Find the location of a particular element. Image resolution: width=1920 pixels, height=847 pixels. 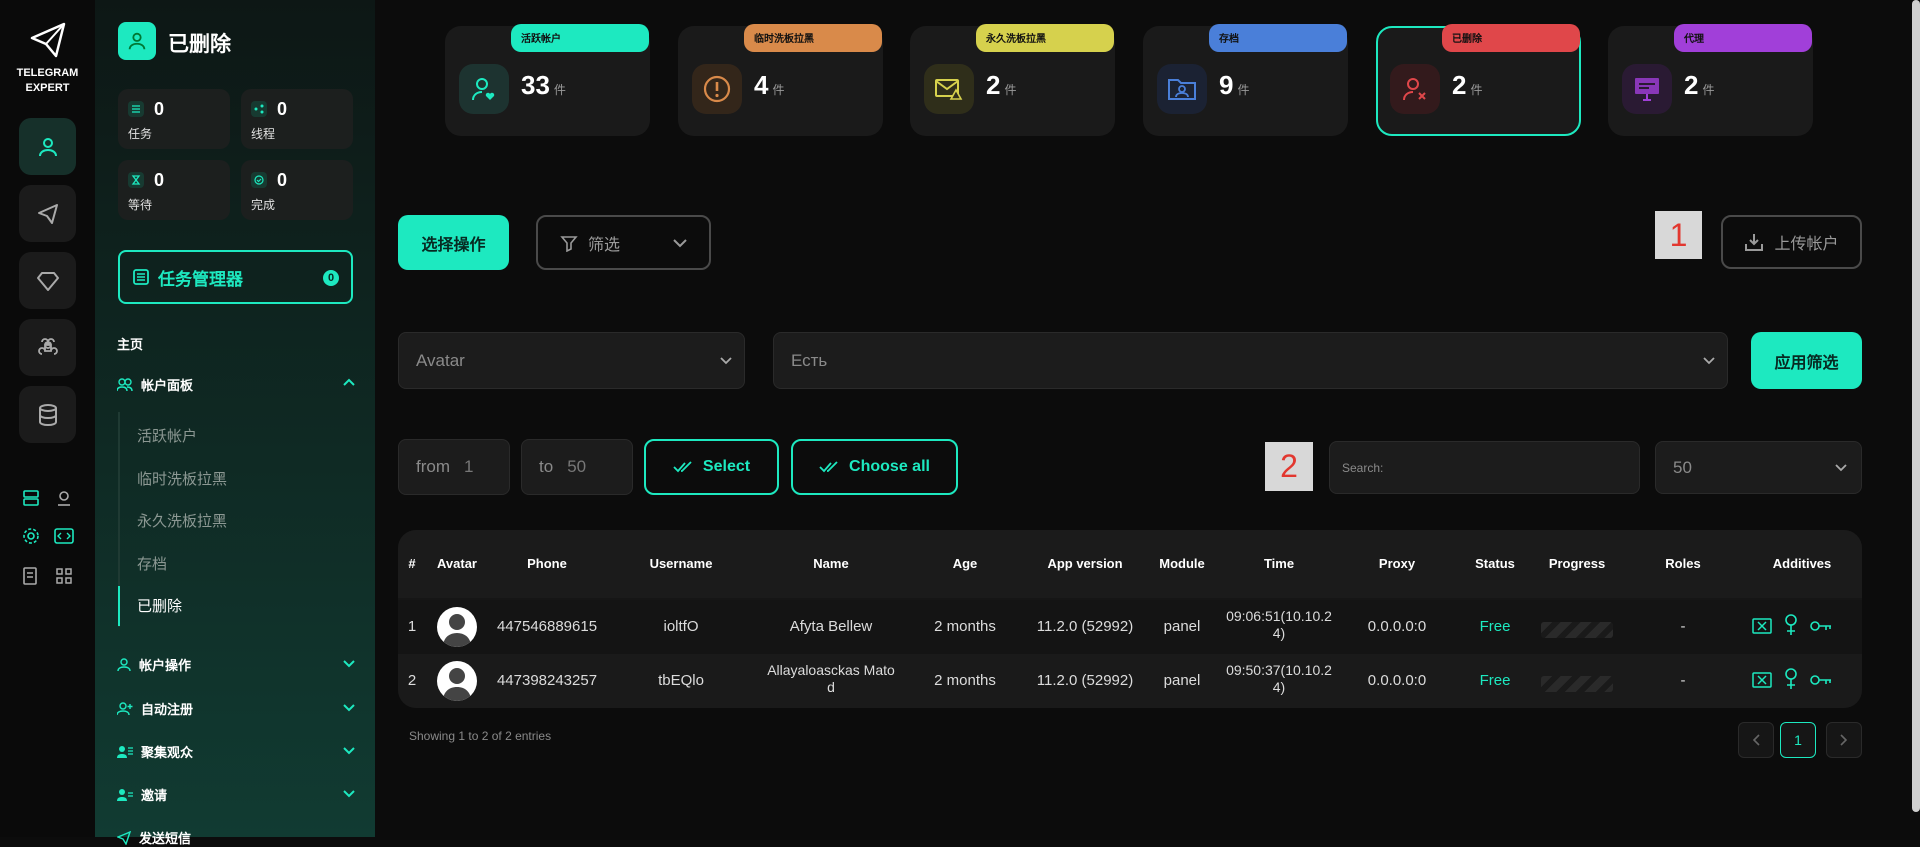

download-icon is located at coordinates (1754, 242).